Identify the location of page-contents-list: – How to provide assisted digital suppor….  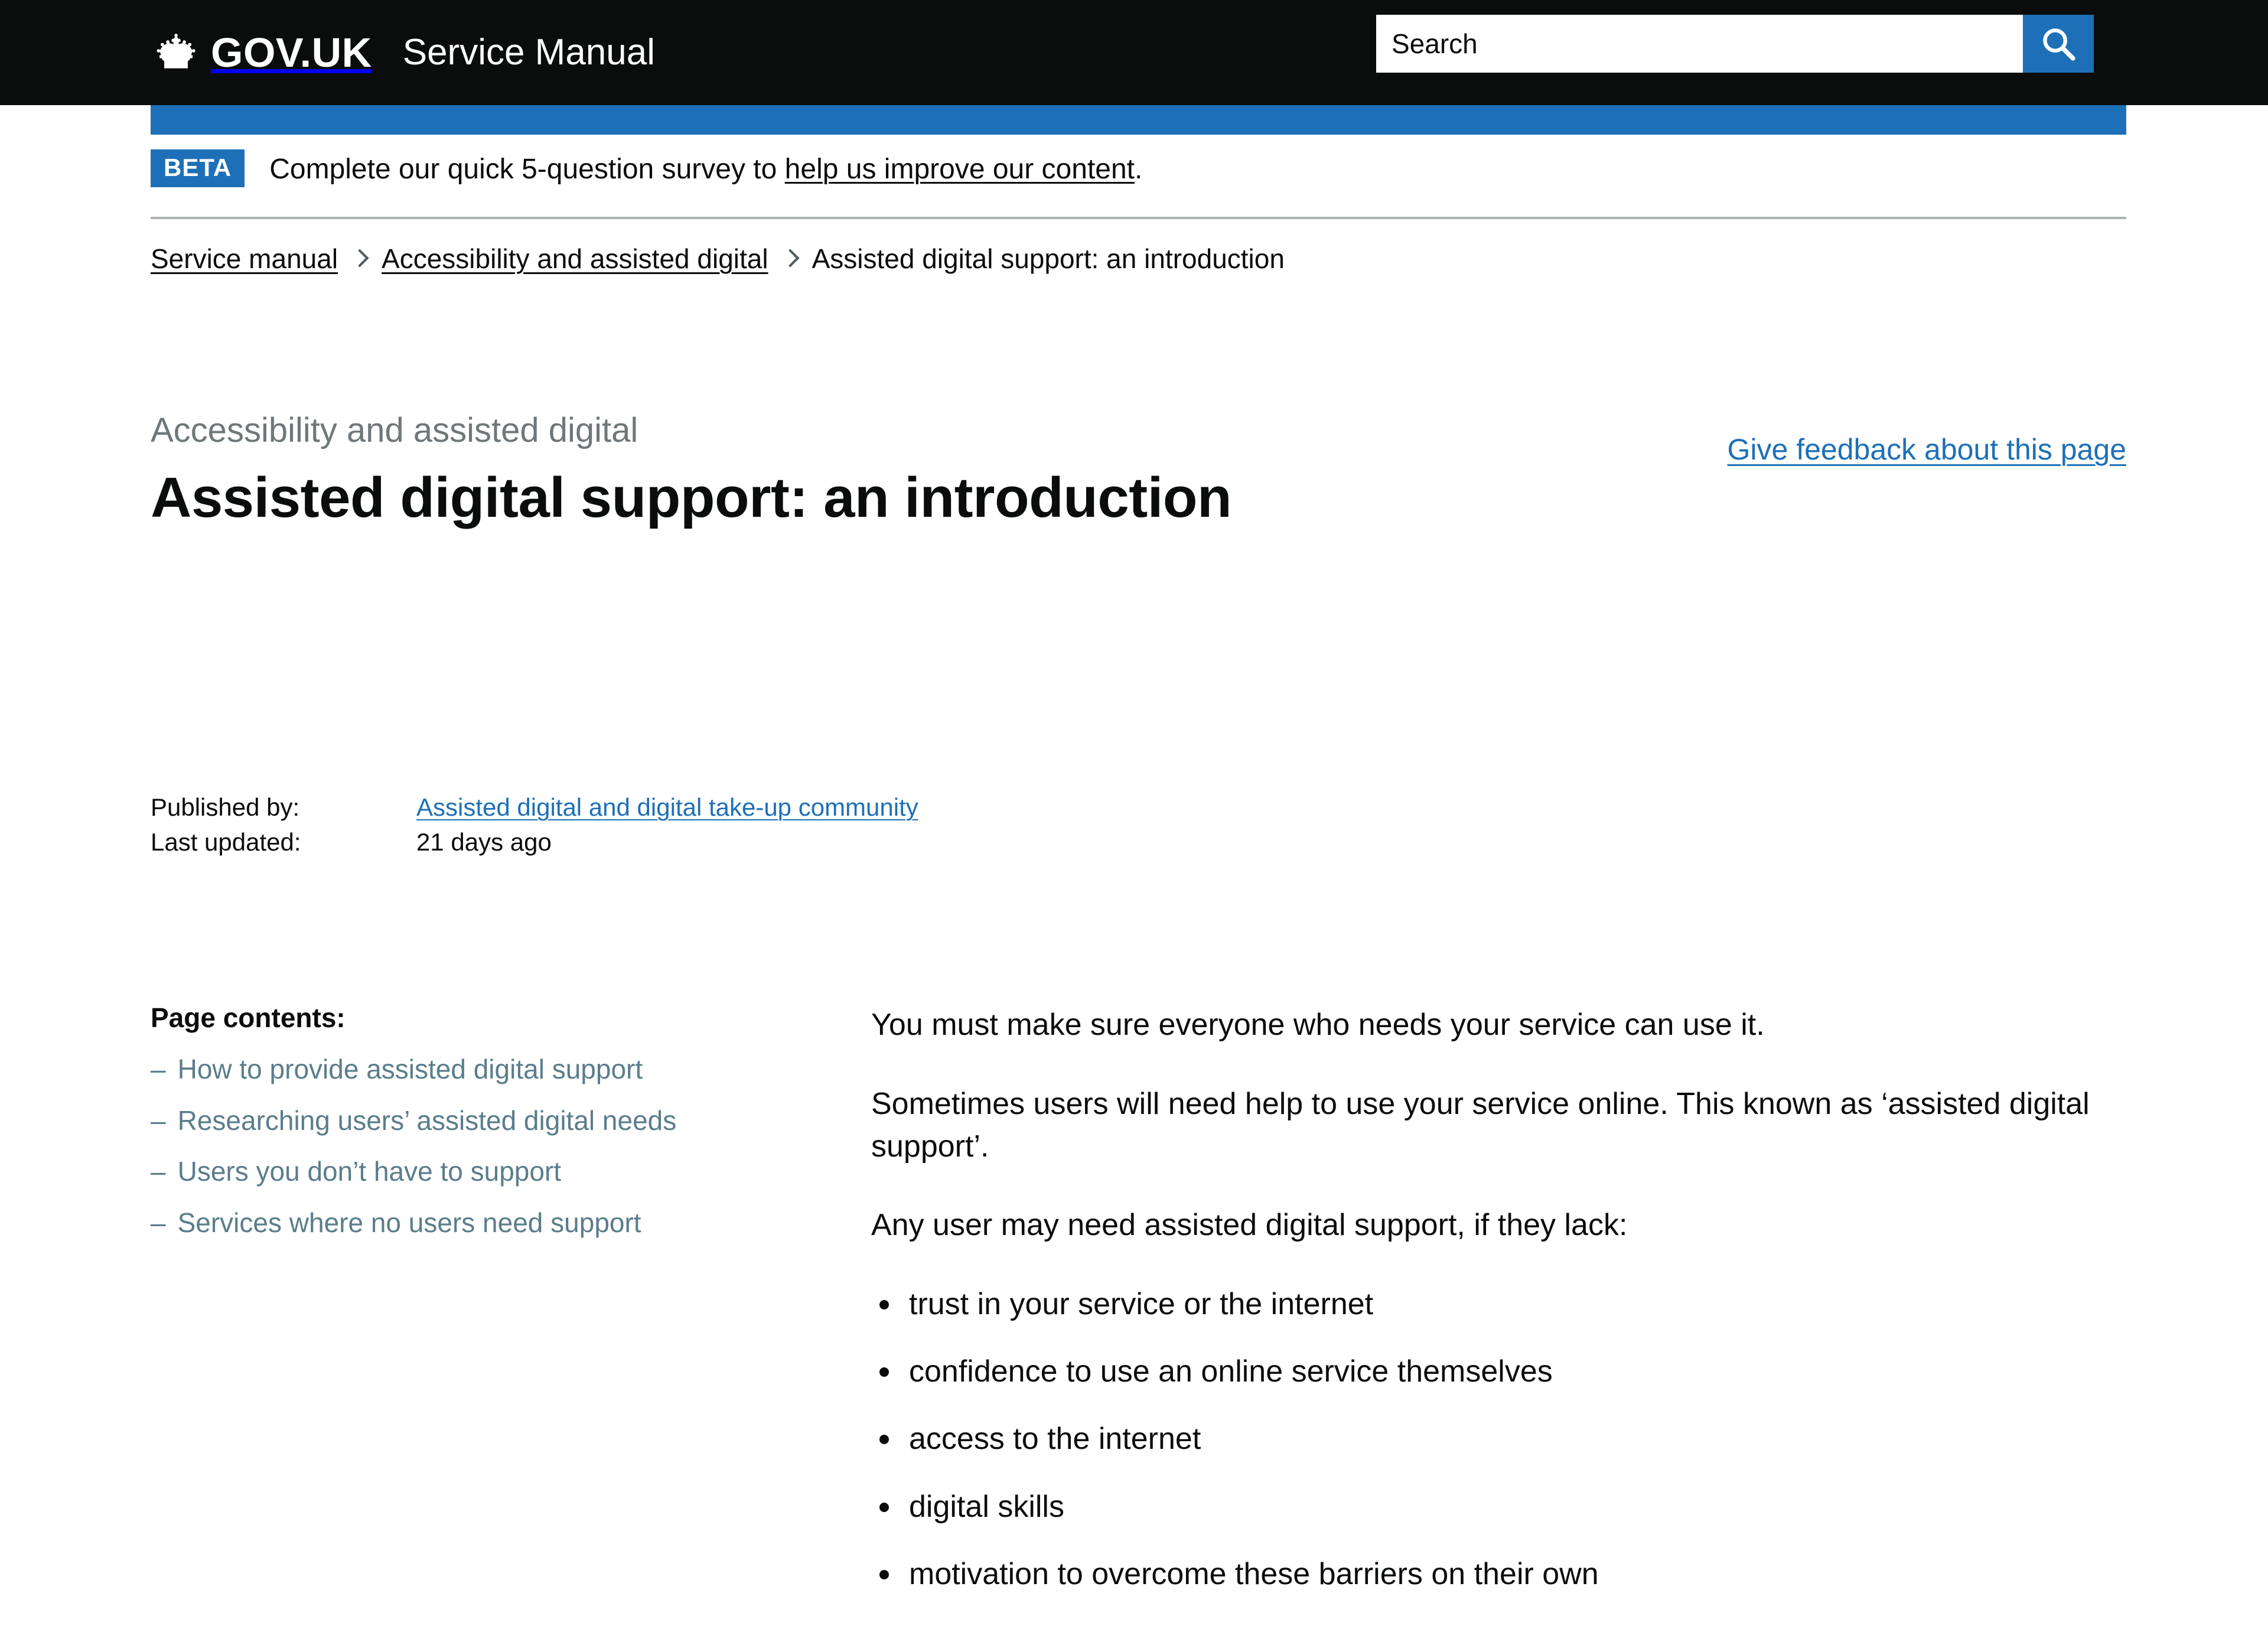
(467, 1146).